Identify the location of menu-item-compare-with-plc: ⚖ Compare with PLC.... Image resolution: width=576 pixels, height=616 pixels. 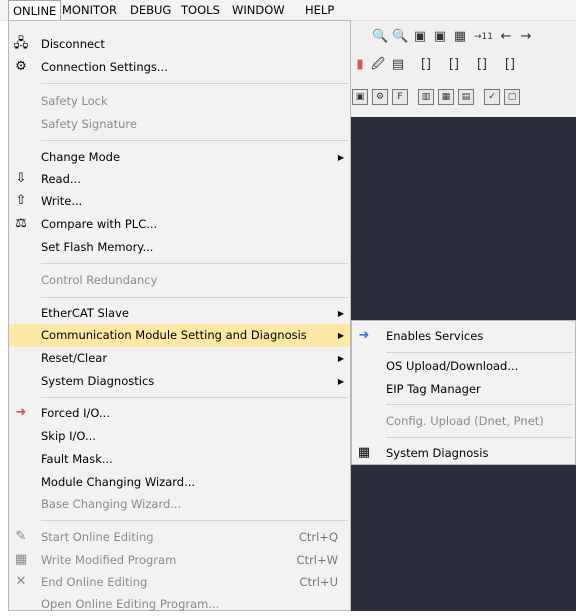
(179, 224).